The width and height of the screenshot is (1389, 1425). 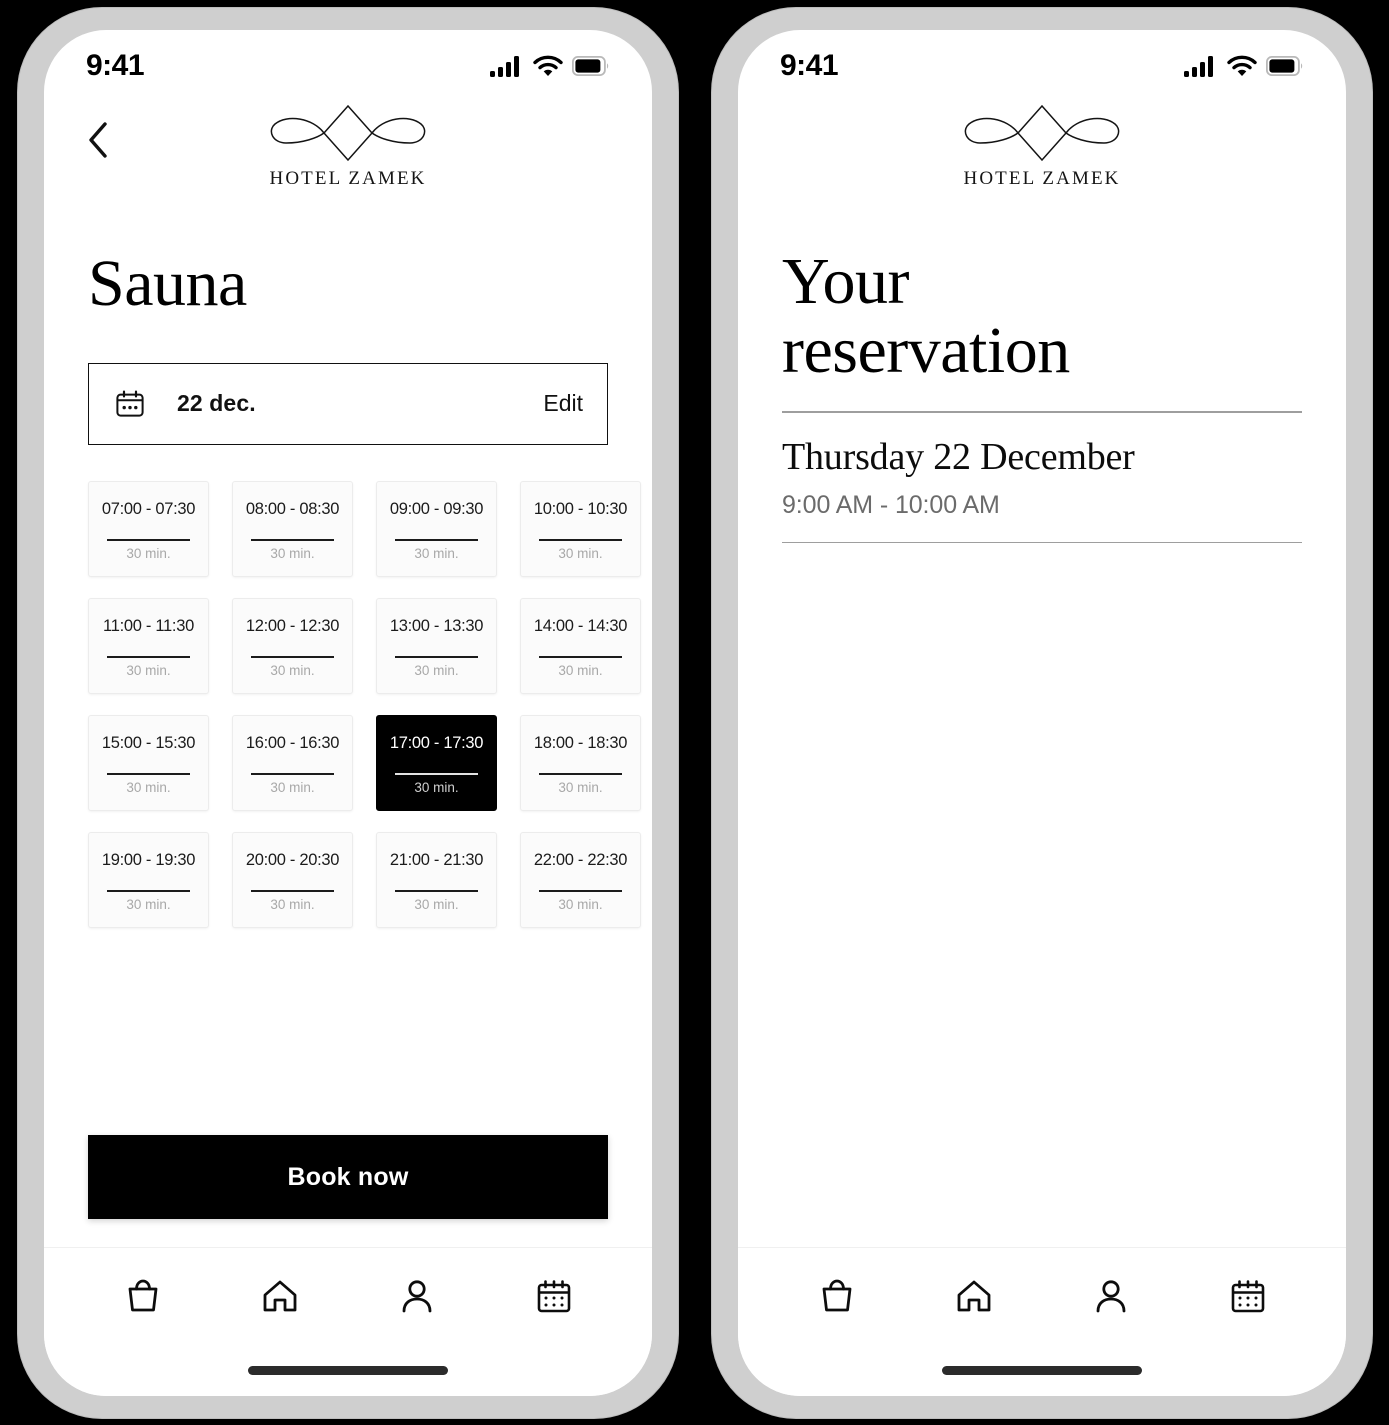 I want to click on wifi-icon, so click(x=548, y=65).